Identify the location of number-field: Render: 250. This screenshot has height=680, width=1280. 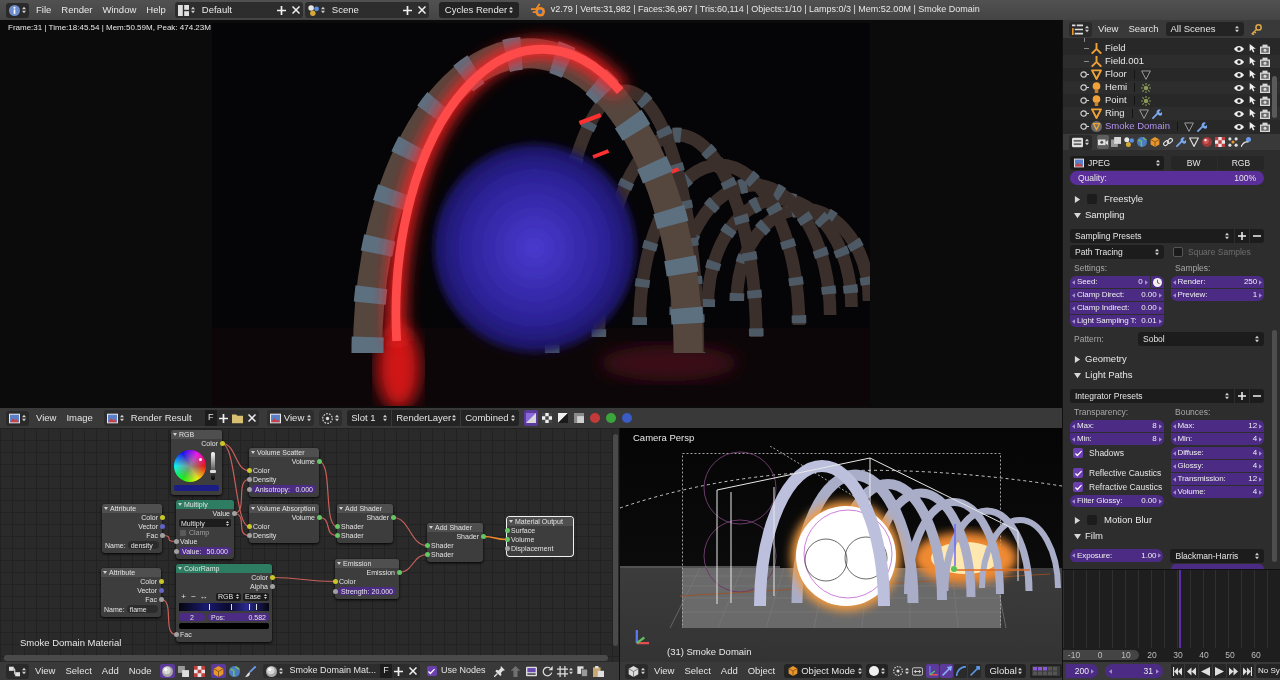
(1217, 282).